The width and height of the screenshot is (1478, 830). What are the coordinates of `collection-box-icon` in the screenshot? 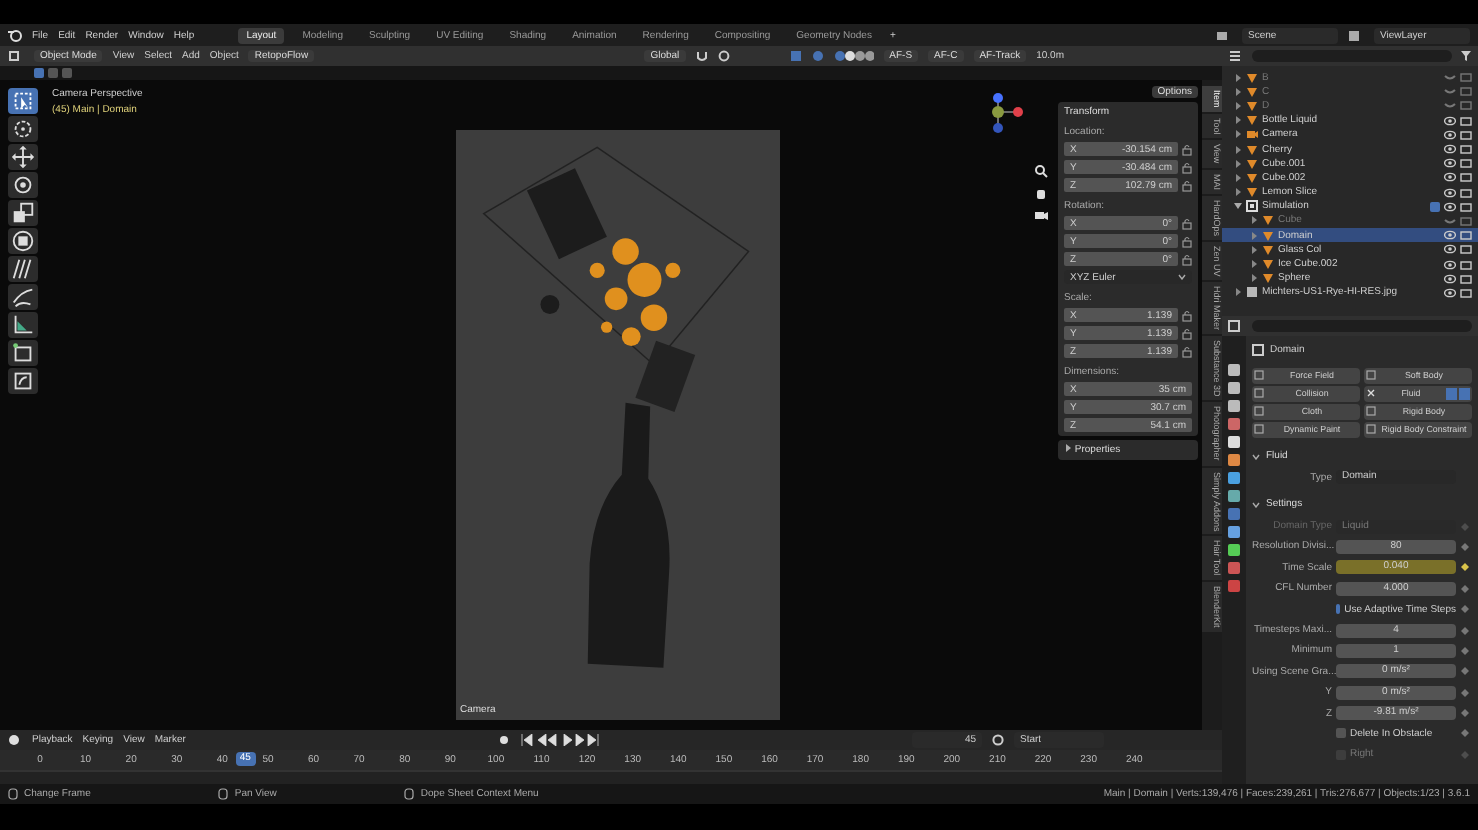 It's located at (1252, 206).